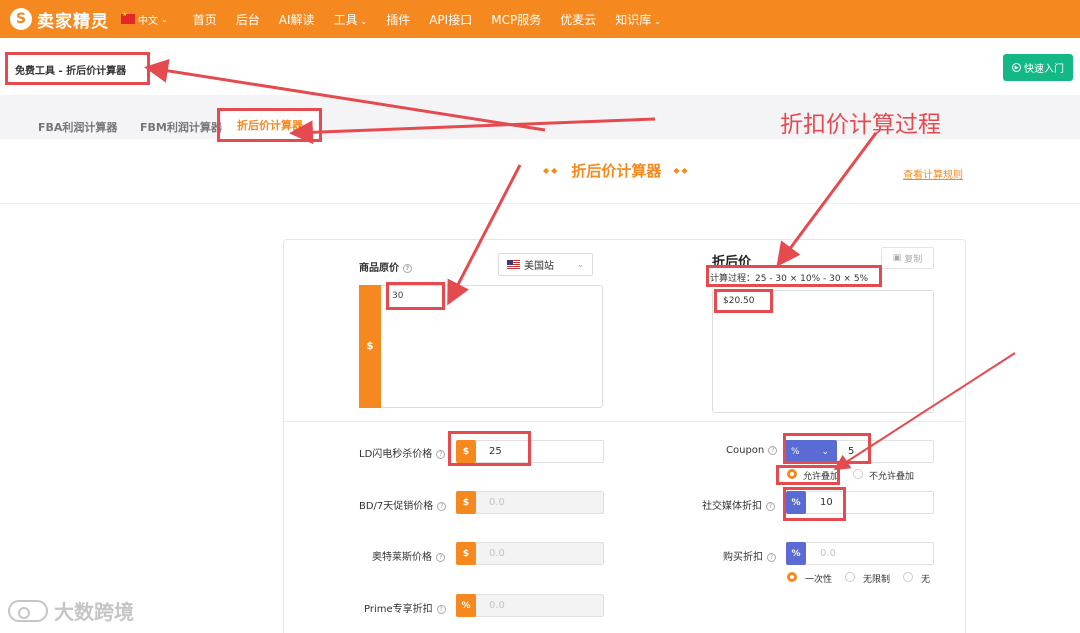 The width and height of the screenshot is (1080, 633). What do you see at coordinates (484, 235) in the screenshot?
I see `arrow-to-price` at bounding box center [484, 235].